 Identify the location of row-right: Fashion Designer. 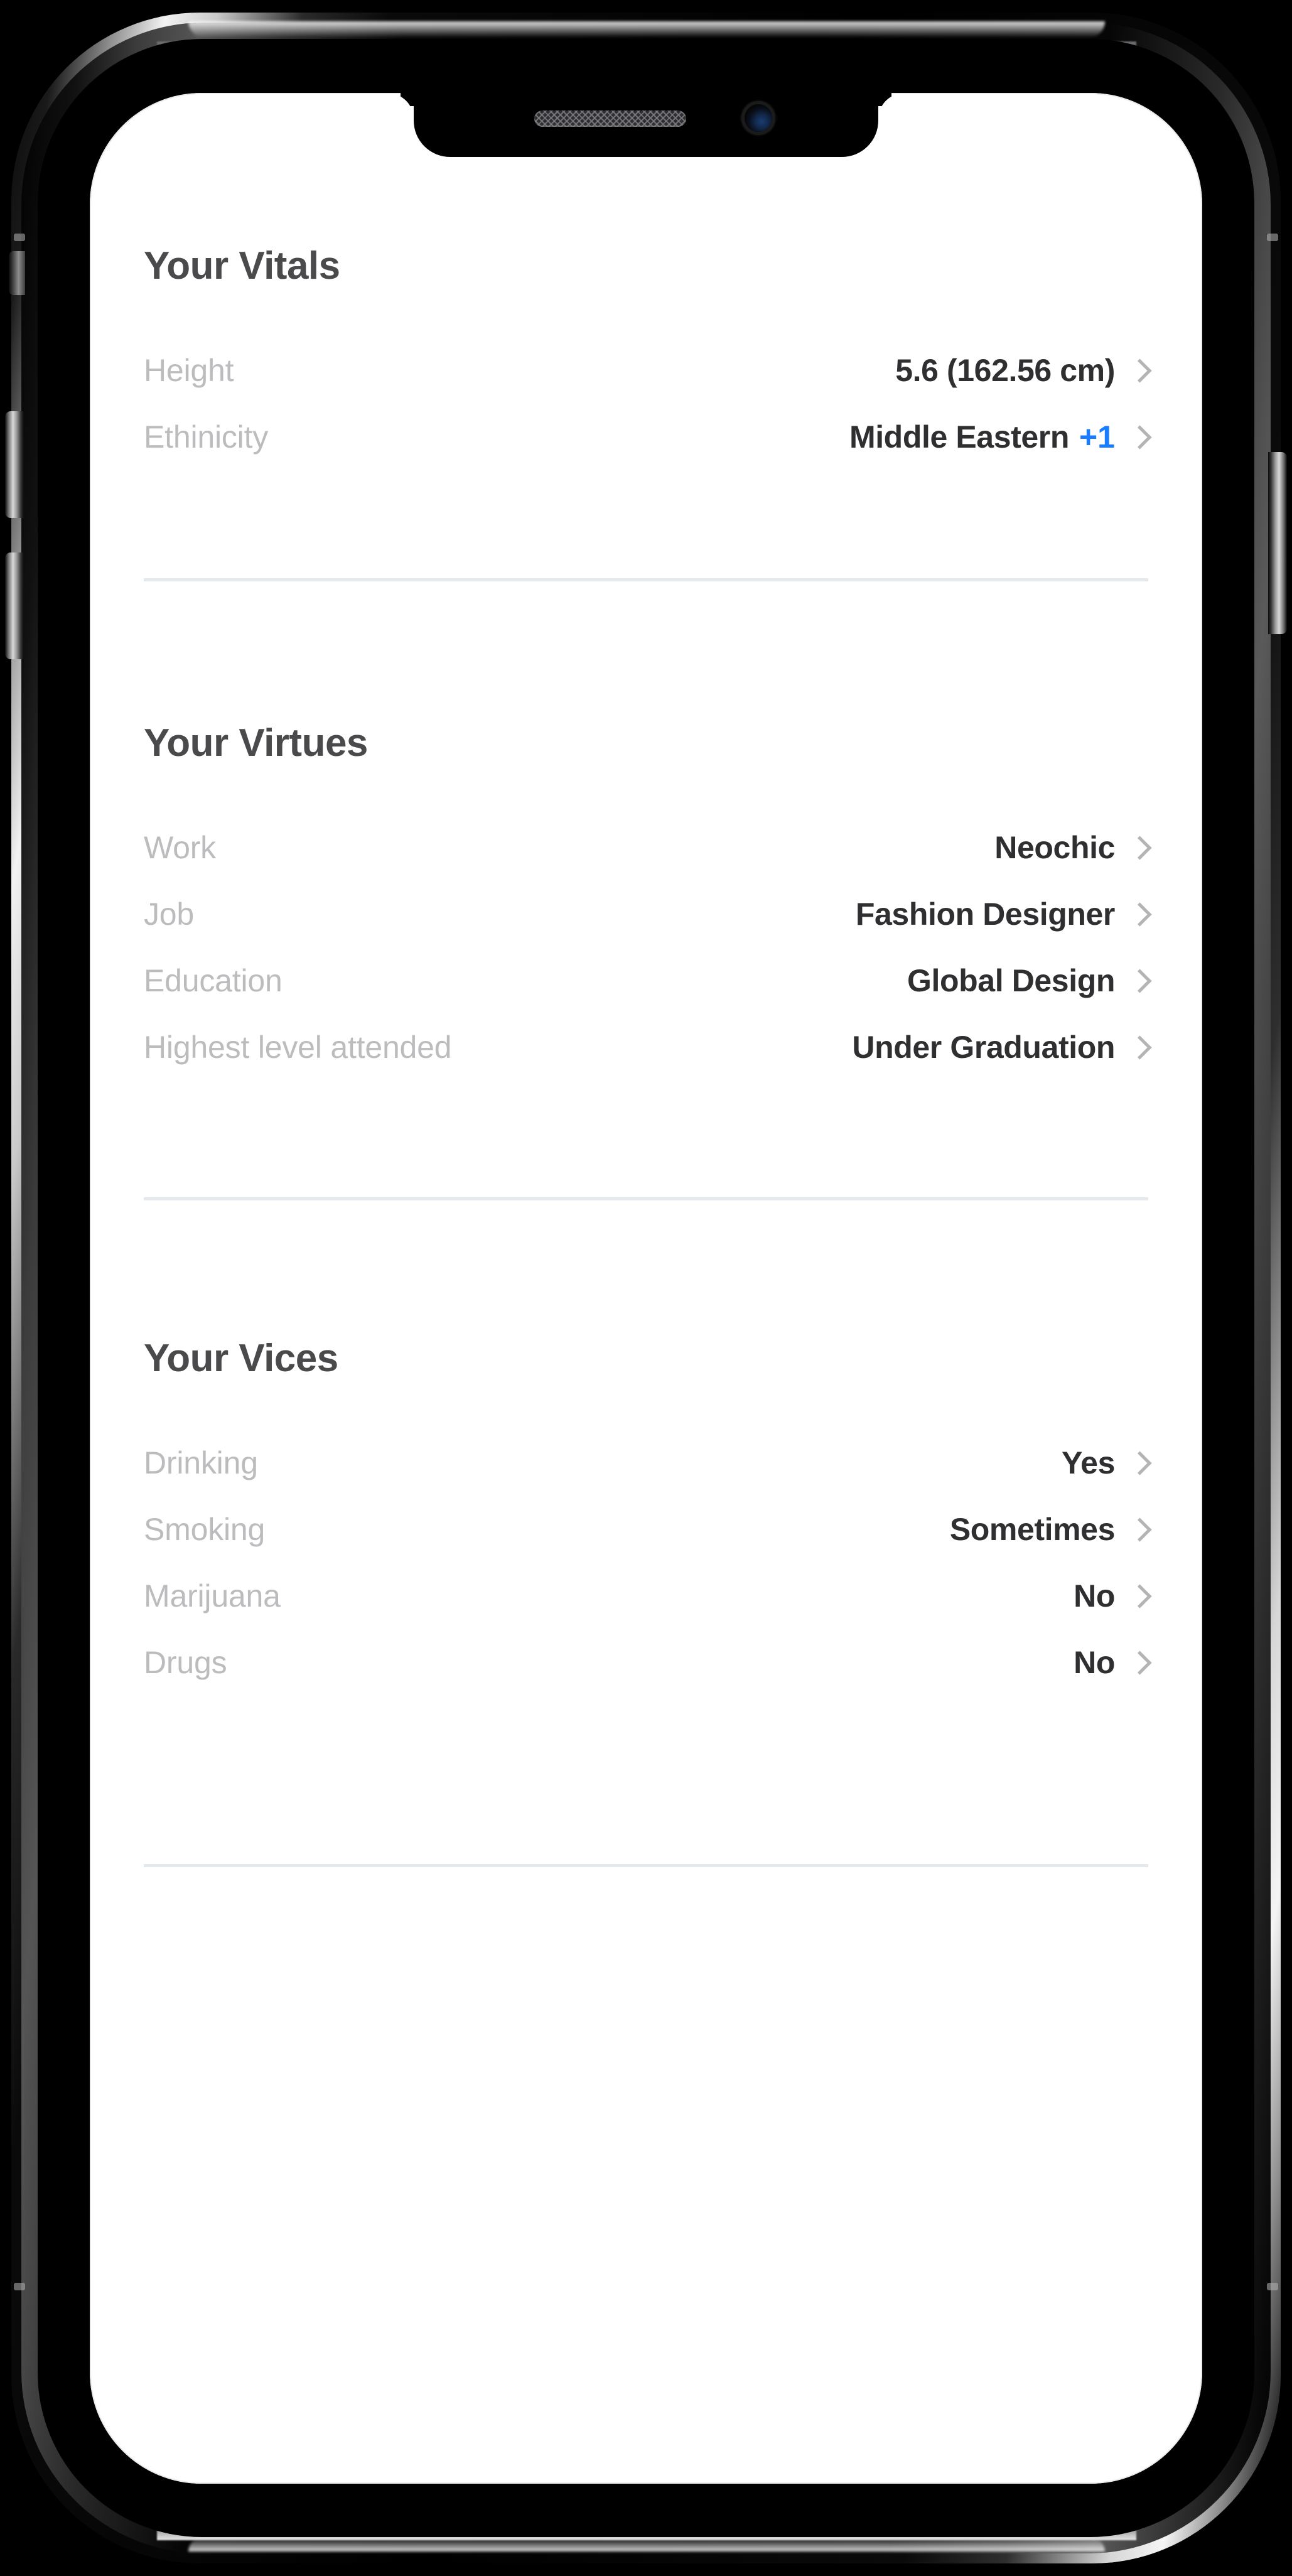
(1003, 914).